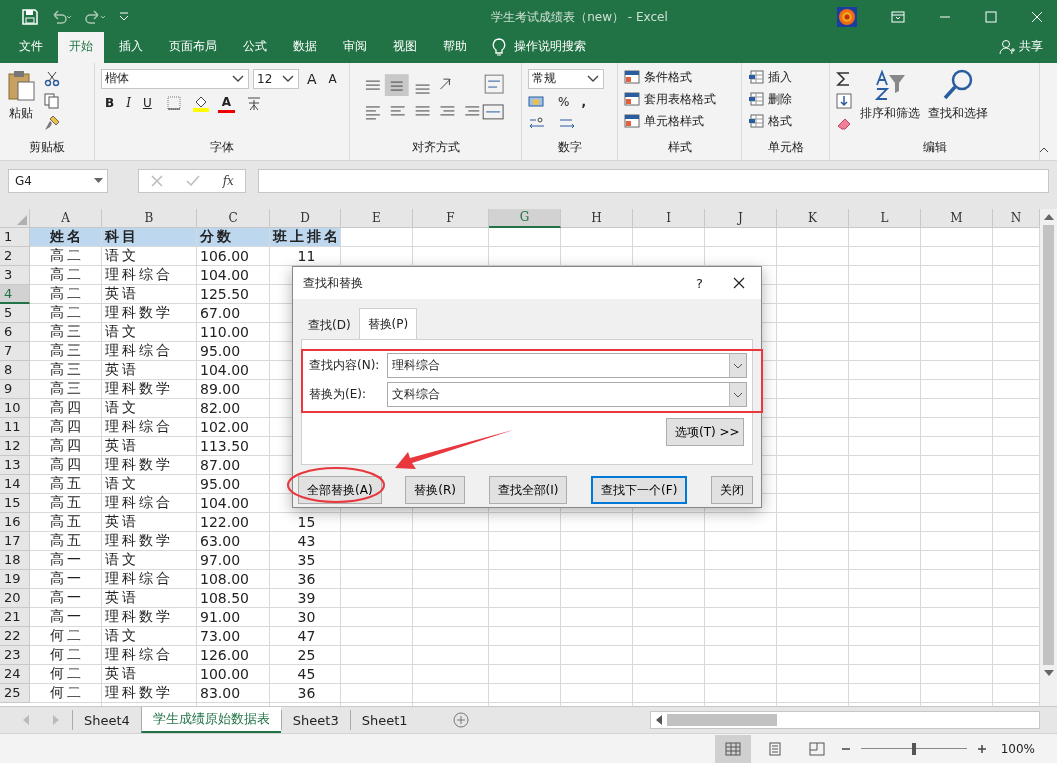  I want to click on column-header: M, so click(957, 218).